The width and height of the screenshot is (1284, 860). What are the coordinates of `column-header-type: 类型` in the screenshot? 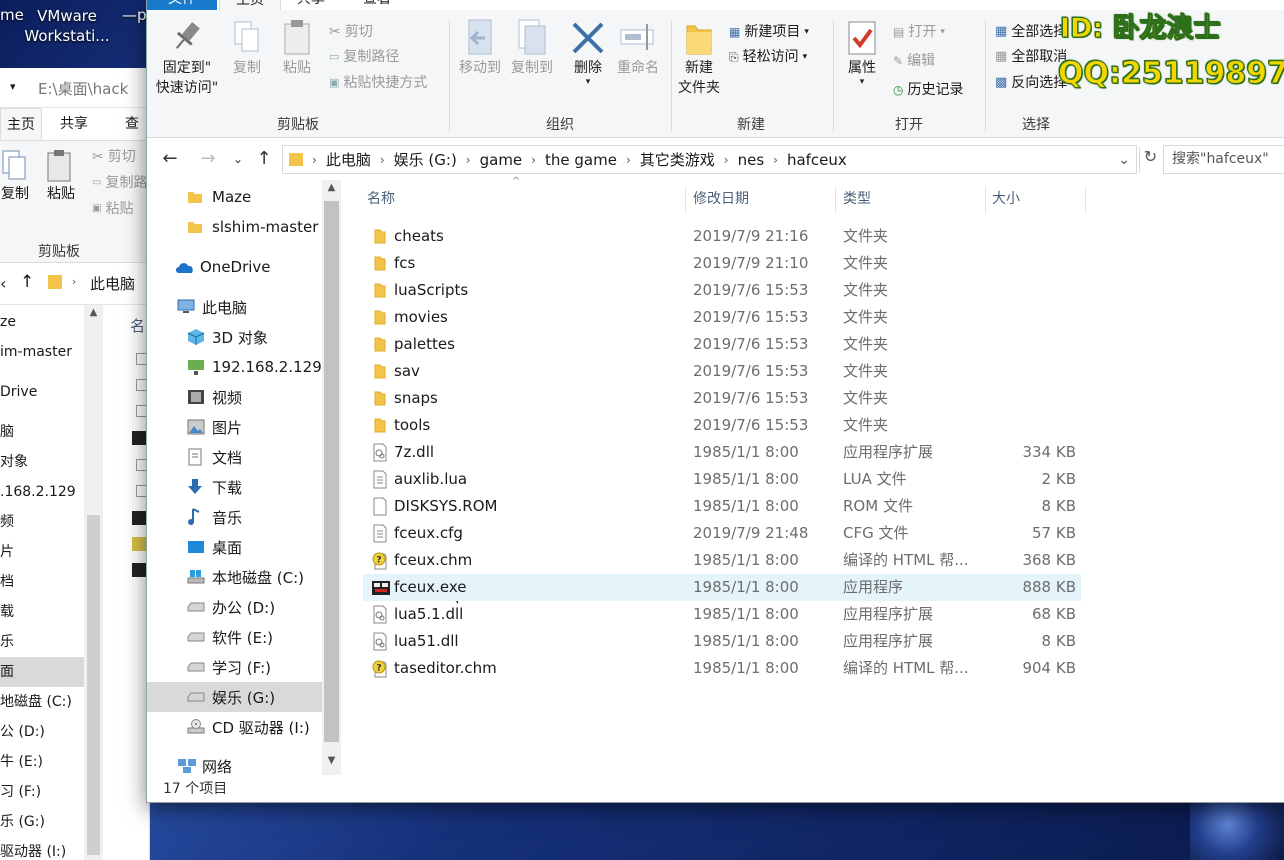 It's located at (857, 199).